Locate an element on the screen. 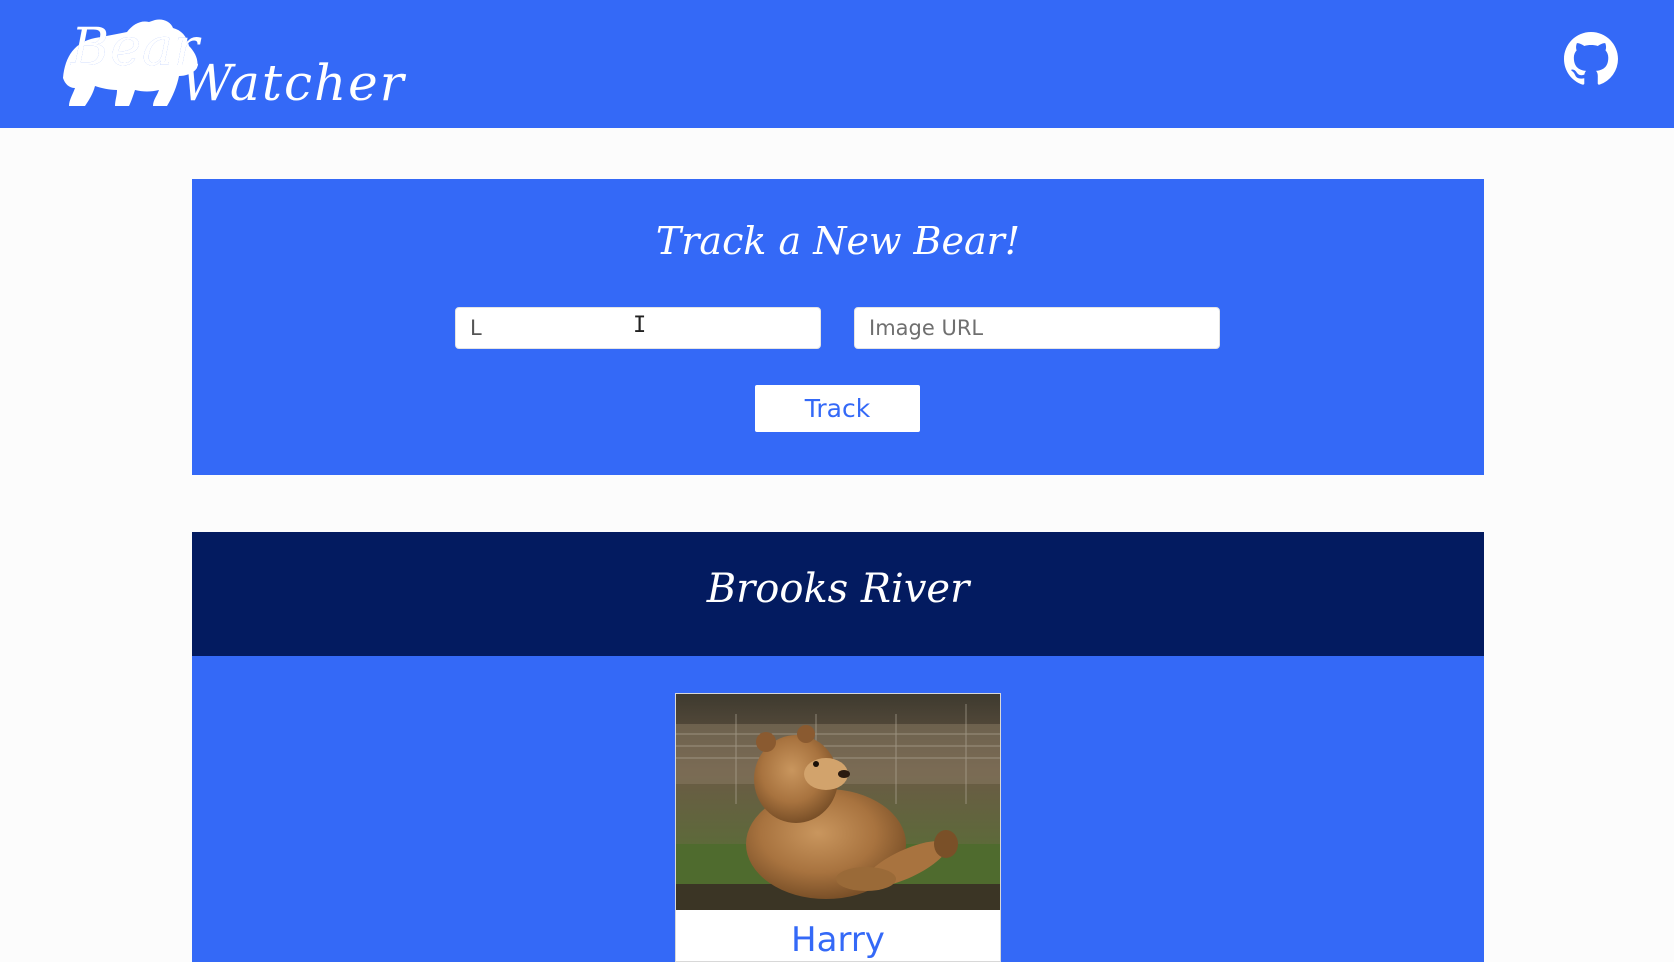 The image size is (1674, 962). navbar: Bear Watcher is located at coordinates (837, 64).